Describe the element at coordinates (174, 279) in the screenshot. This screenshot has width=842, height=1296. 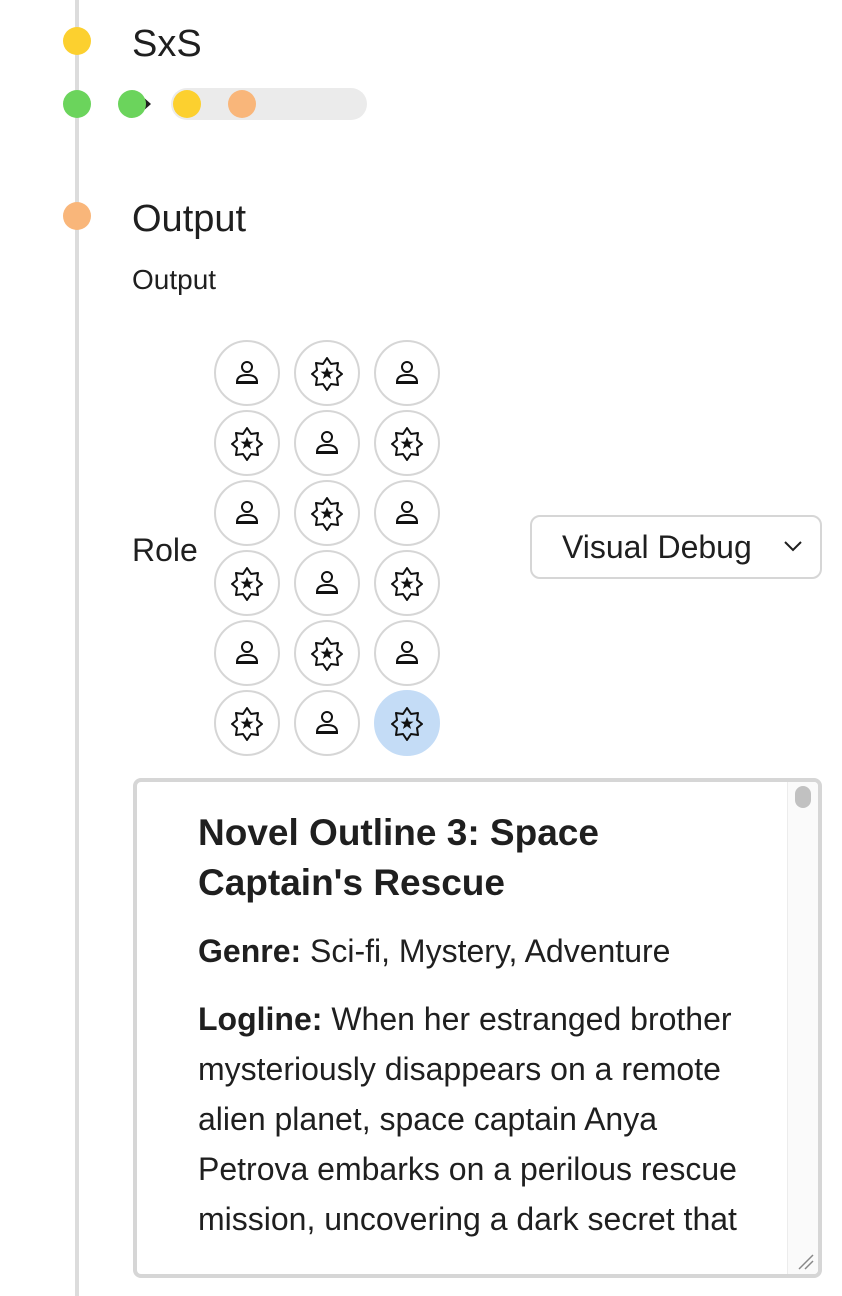
I see `output-label: Output` at that location.